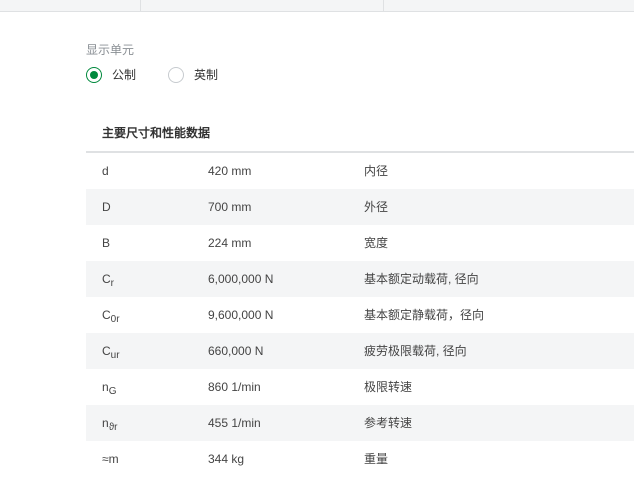  I want to click on radio-metric-circle, so click(94, 74).